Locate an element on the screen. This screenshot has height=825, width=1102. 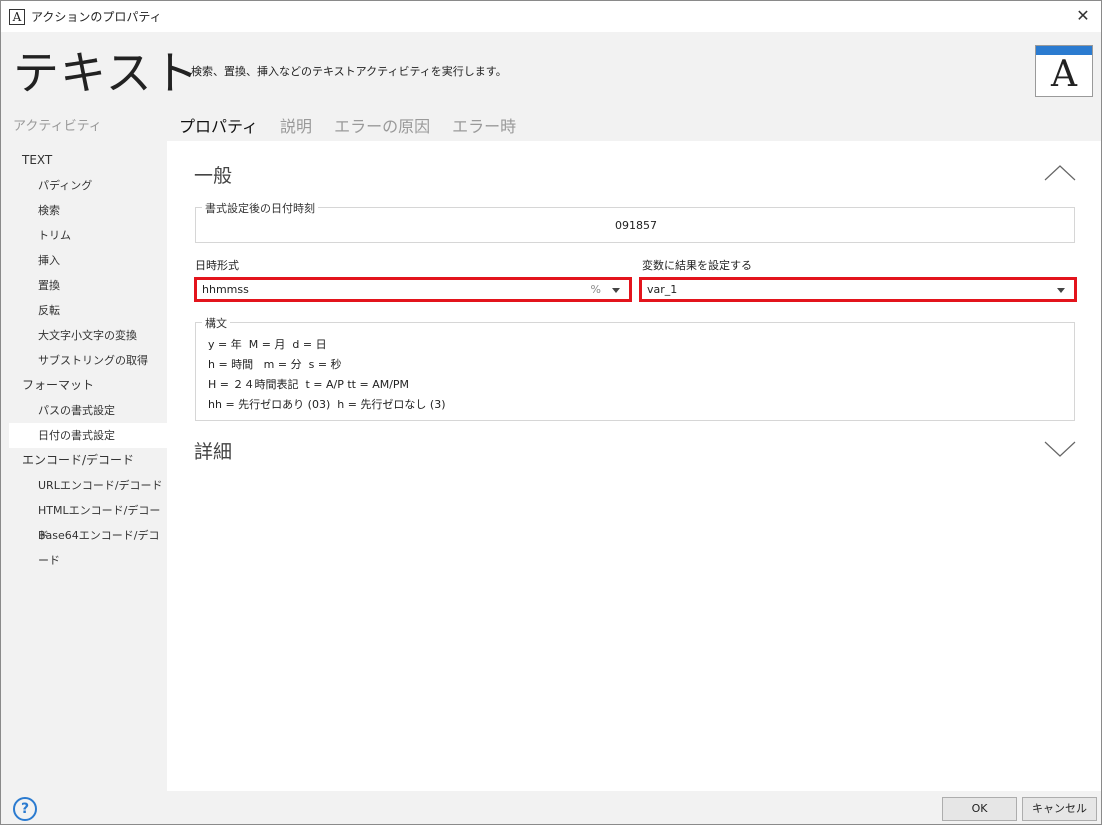
text-activity-icon: A is located at coordinates (1064, 71).